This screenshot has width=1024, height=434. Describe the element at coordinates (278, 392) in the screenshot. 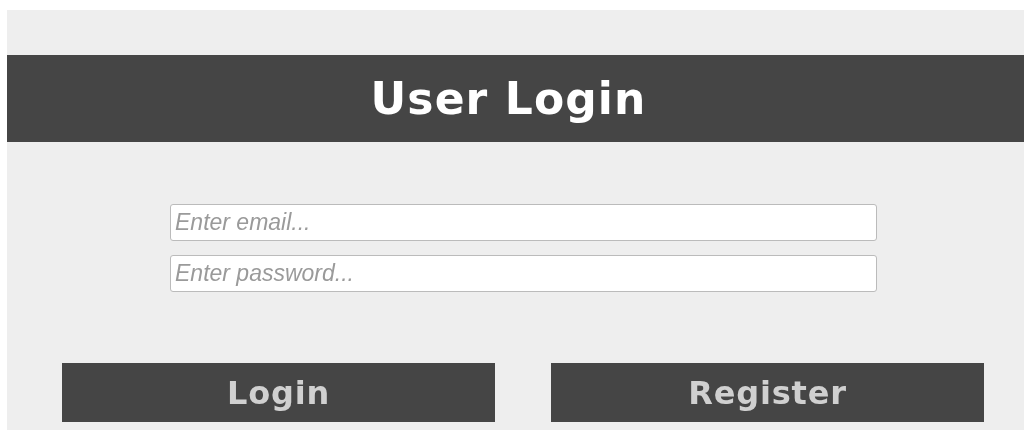

I see `action-button: Login` at that location.